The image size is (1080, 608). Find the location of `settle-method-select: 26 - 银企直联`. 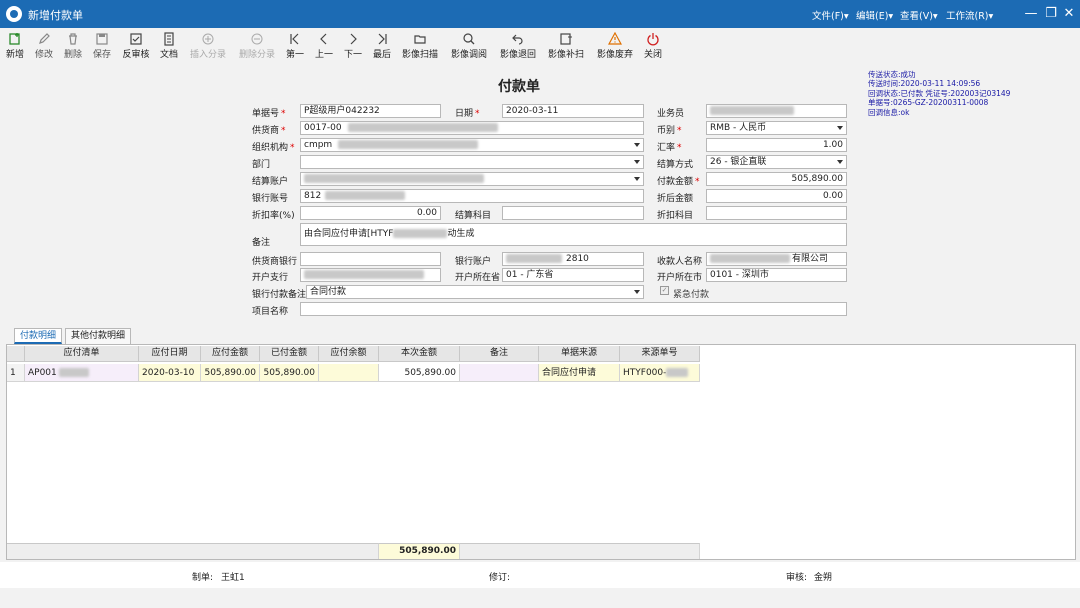

settle-method-select: 26 - 银企直联 is located at coordinates (776, 162).